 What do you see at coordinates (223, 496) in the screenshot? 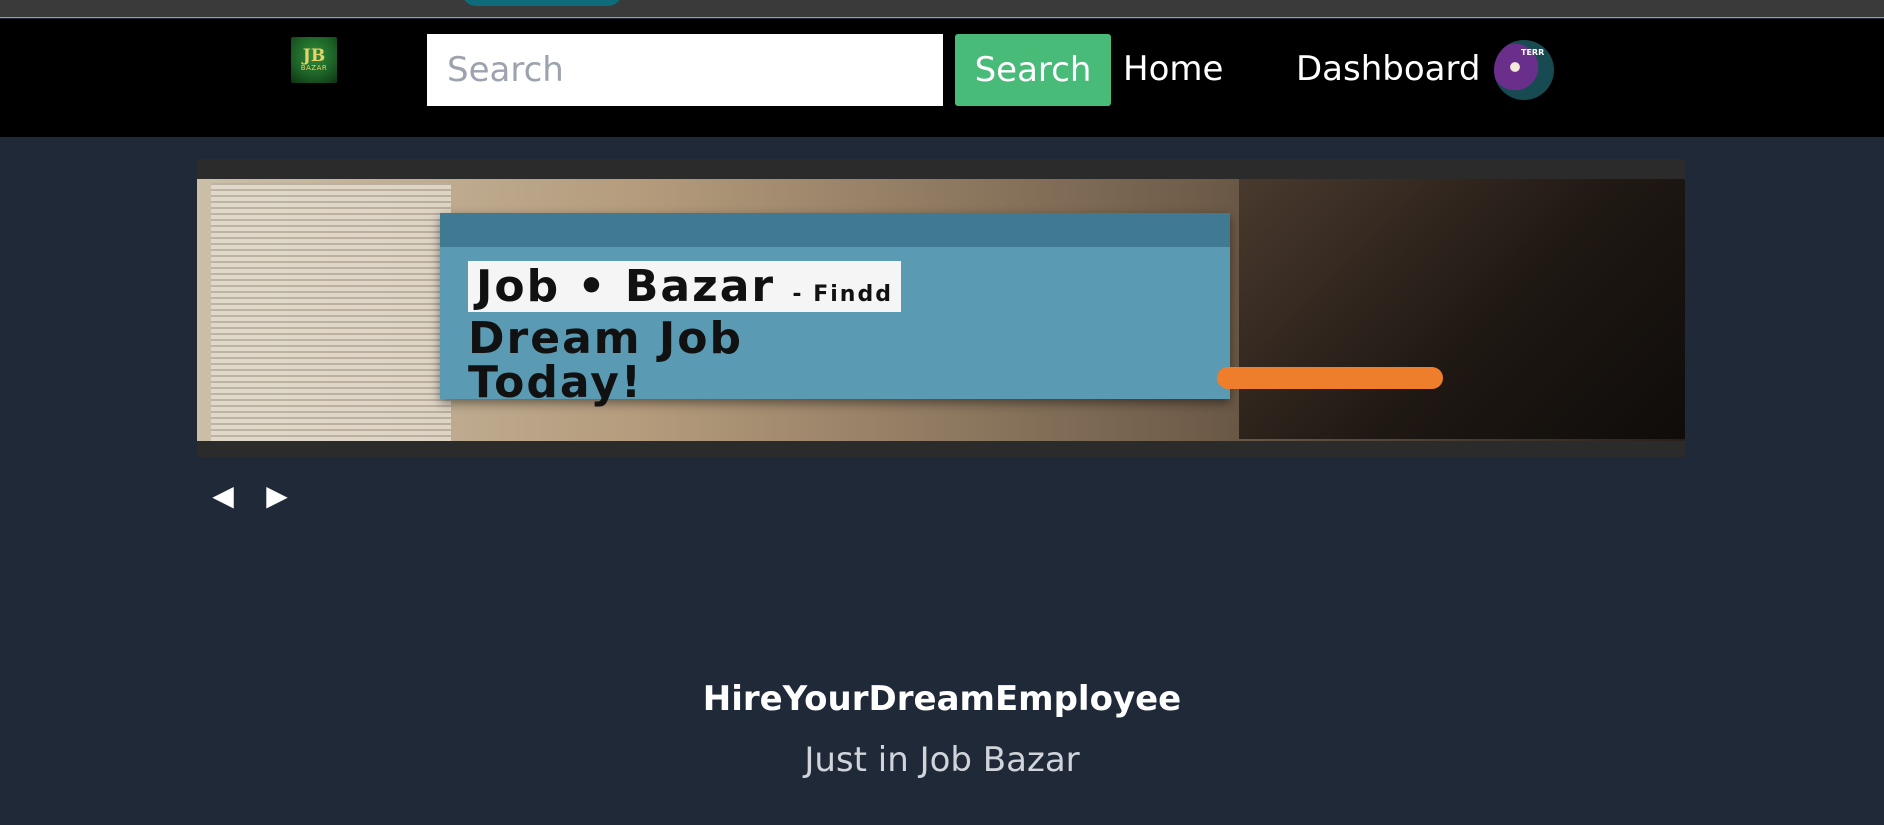
I see `carousel-prev-arrow-icon: ◀` at bounding box center [223, 496].